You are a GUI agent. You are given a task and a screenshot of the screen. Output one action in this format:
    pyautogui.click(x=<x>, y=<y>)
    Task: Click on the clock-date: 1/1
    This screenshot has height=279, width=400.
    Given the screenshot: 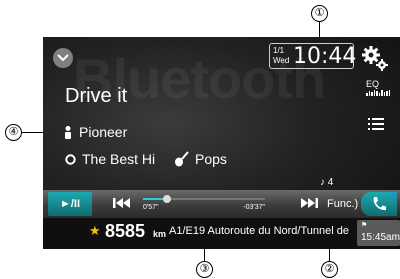 What is the action you would take?
    pyautogui.click(x=279, y=50)
    